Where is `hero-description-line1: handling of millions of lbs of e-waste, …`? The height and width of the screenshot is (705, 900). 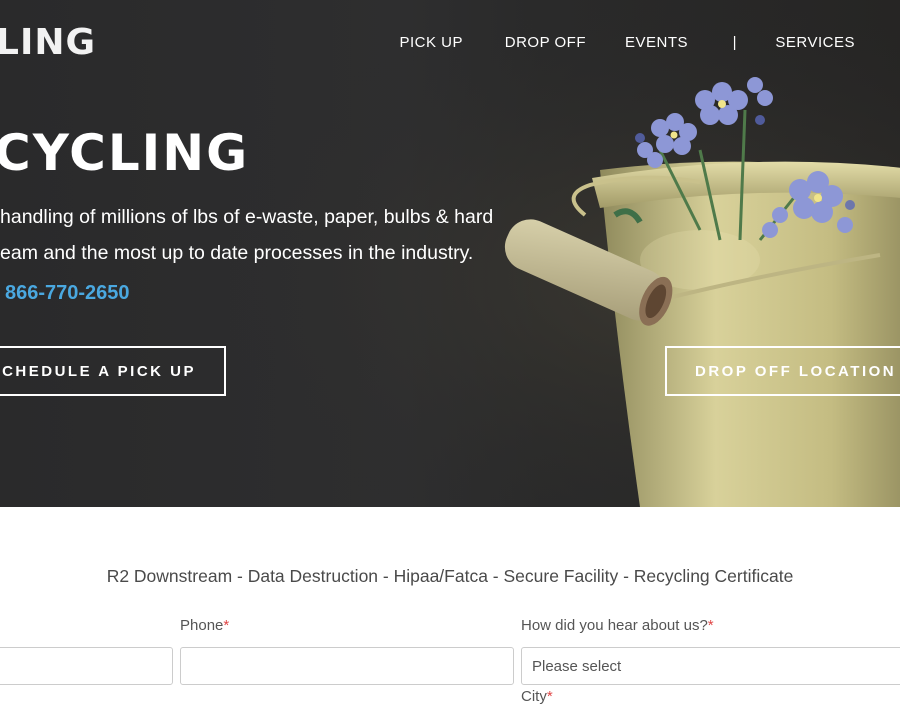
hero-description-line1: handling of millions of lbs of e-waste, … is located at coordinates (247, 217).